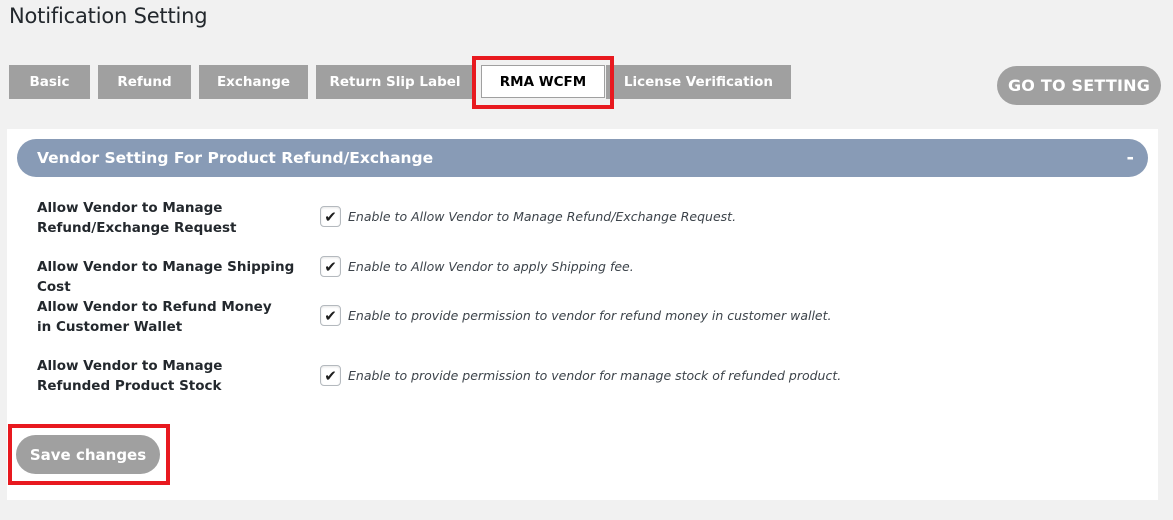  I want to click on tab-rma-wcfm: RMA WCFM, so click(543, 81).